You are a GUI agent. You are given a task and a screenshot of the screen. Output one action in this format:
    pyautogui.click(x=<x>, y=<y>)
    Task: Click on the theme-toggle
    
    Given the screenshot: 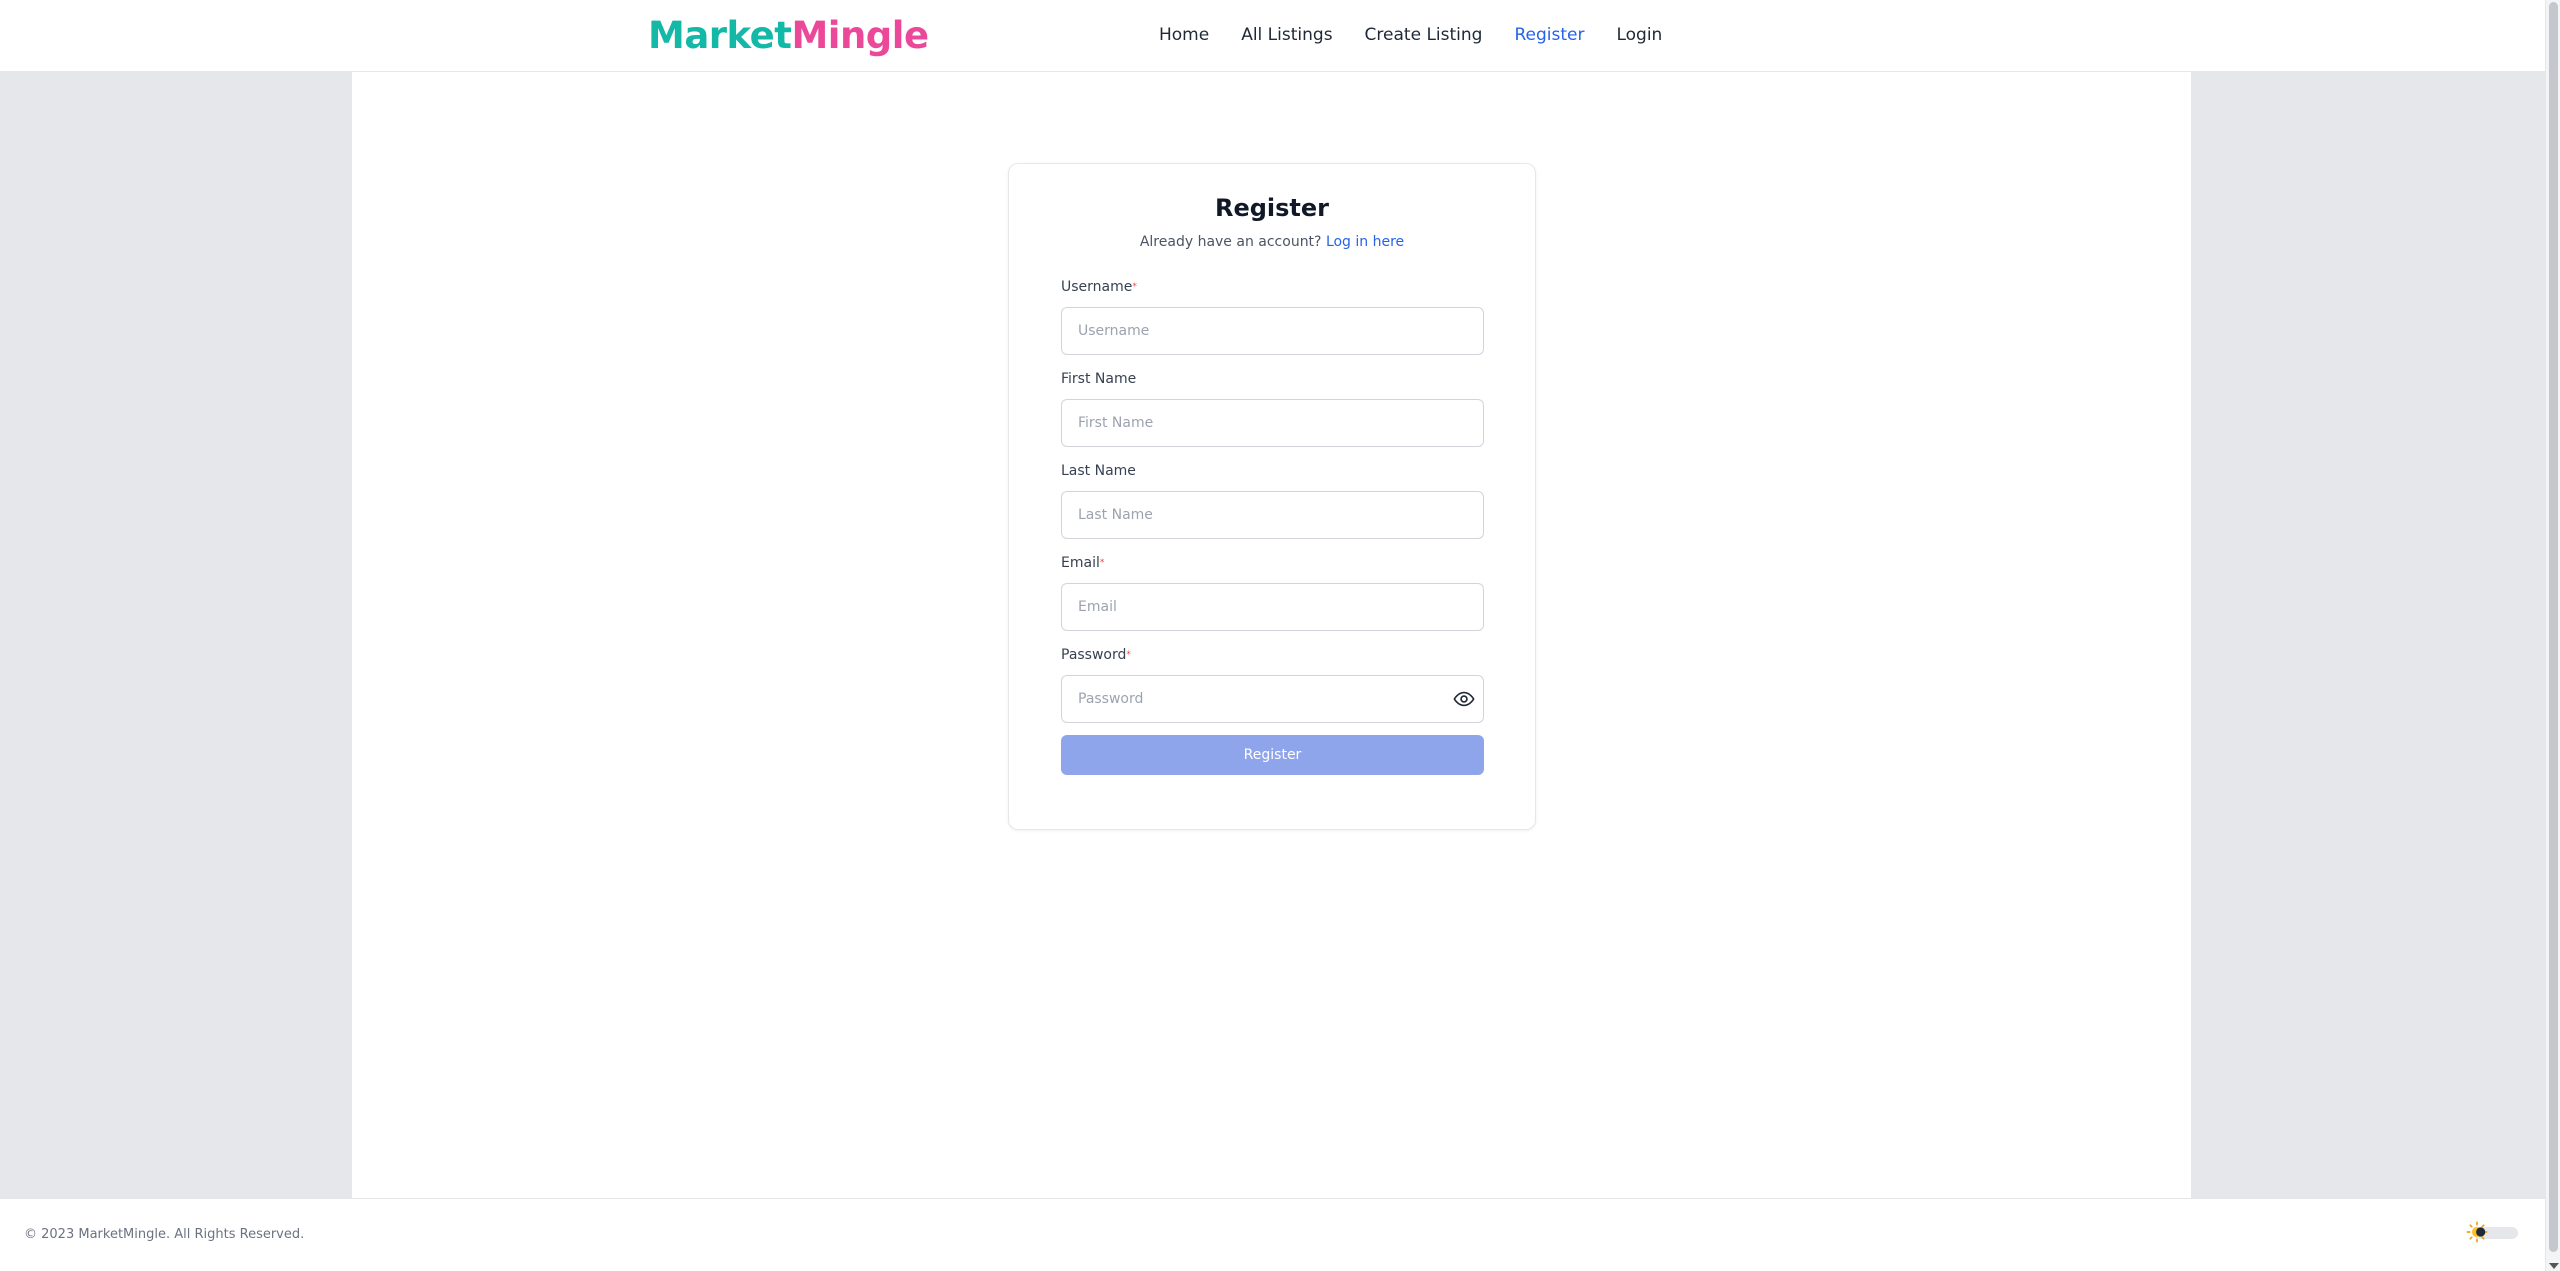 What is the action you would take?
    pyautogui.click(x=2493, y=1232)
    